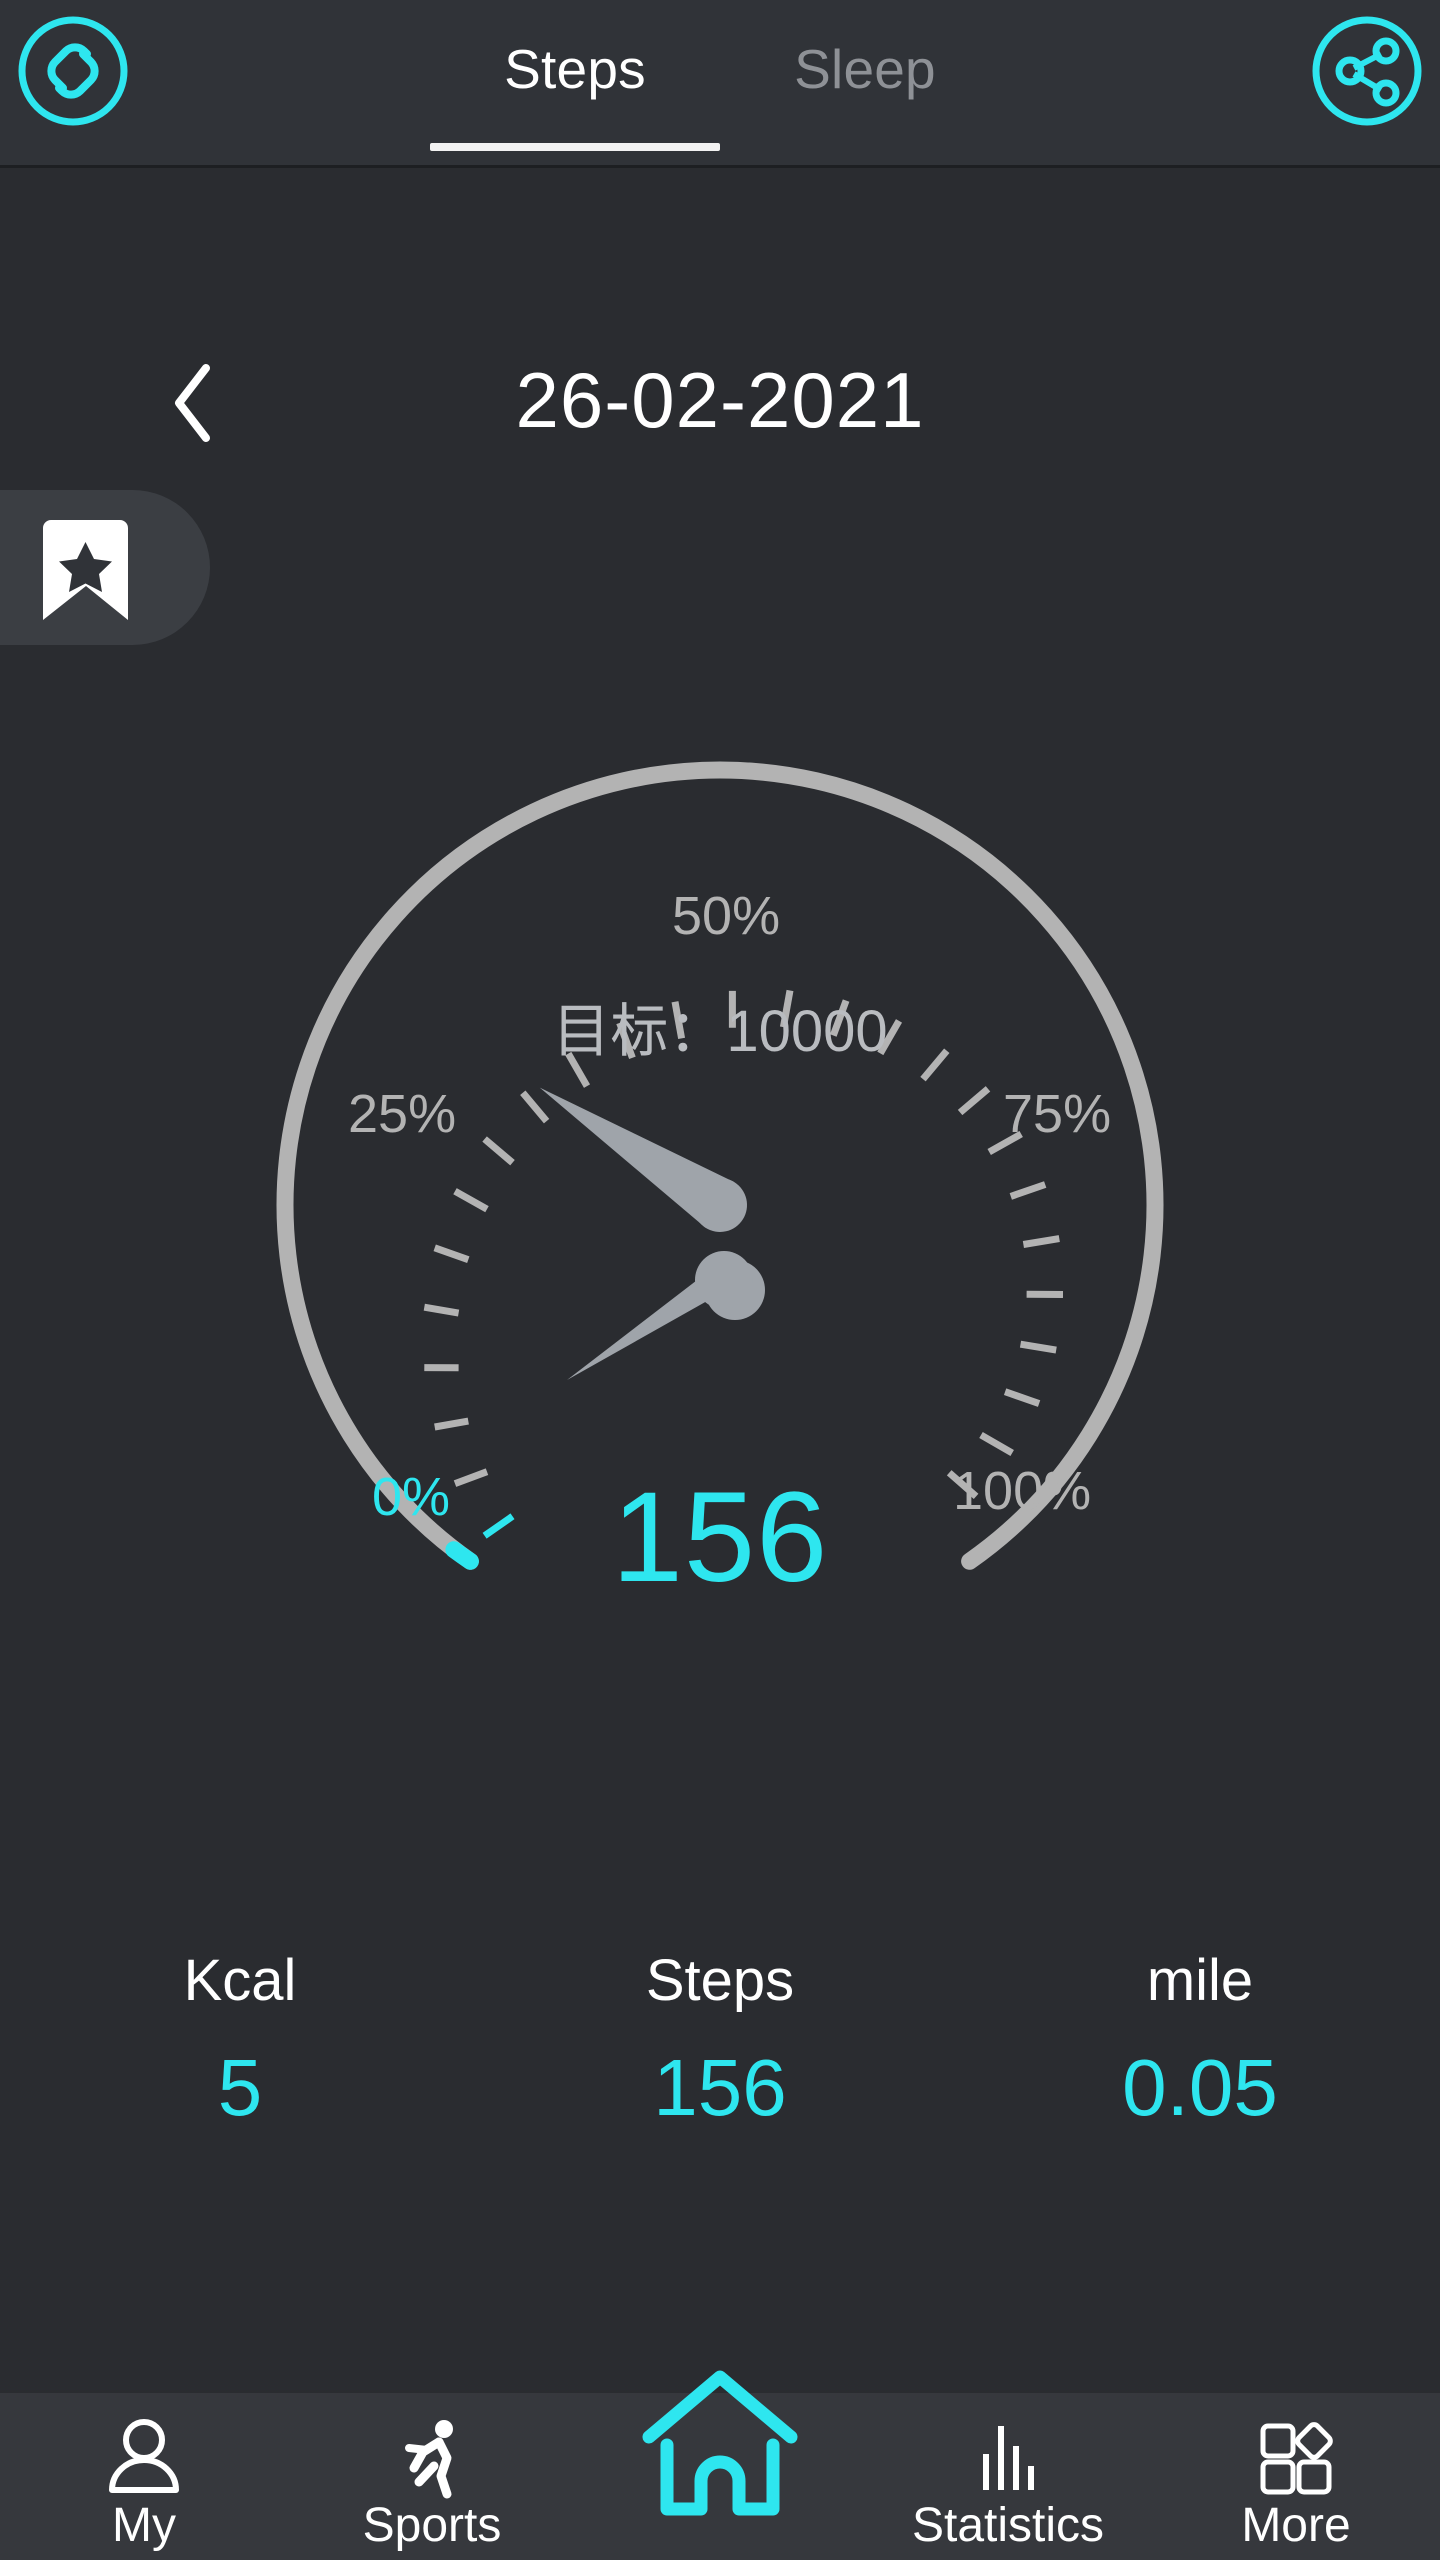 The image size is (1440, 2560). Describe the element at coordinates (720, 2444) in the screenshot. I see `home-icon` at that location.